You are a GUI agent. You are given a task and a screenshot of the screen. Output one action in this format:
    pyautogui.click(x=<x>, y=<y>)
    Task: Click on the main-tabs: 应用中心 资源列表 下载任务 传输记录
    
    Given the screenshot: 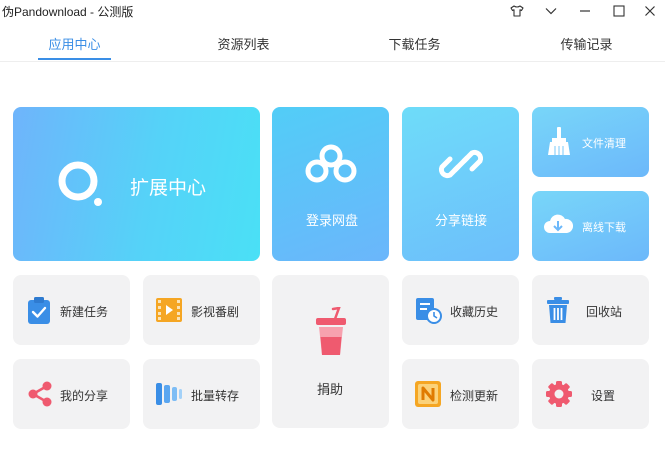 What is the action you would take?
    pyautogui.click(x=332, y=48)
    